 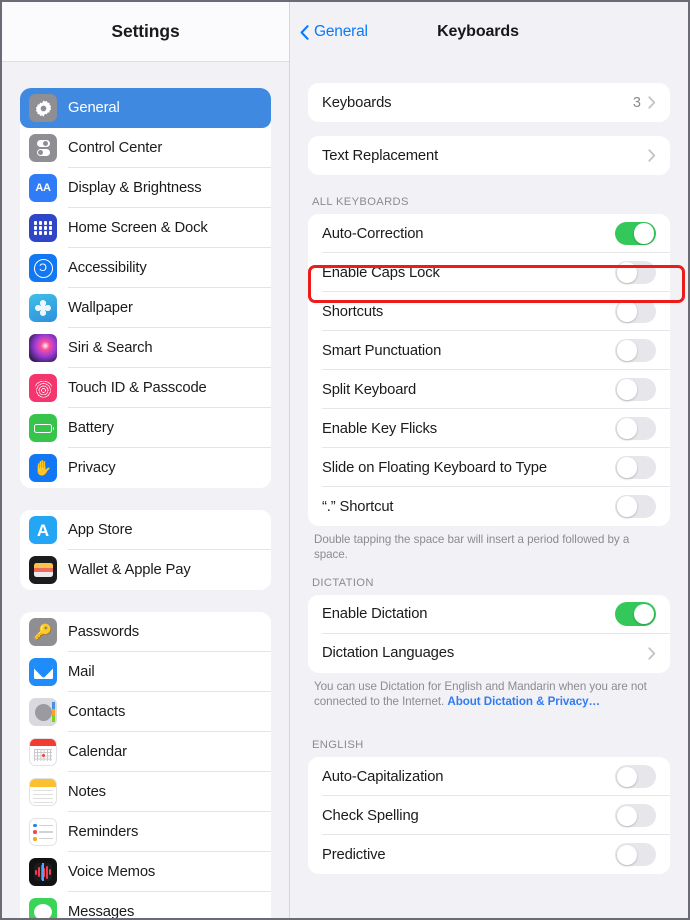 I want to click on sidebar-title: Settings, so click(x=145, y=31).